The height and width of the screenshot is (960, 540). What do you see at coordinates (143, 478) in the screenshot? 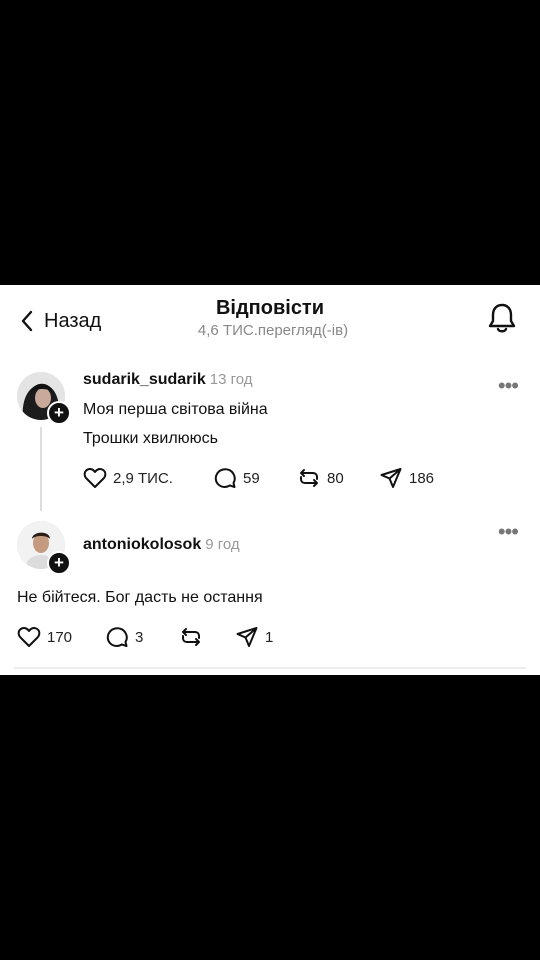
I see `like-count: 2,9 ТИС.` at bounding box center [143, 478].